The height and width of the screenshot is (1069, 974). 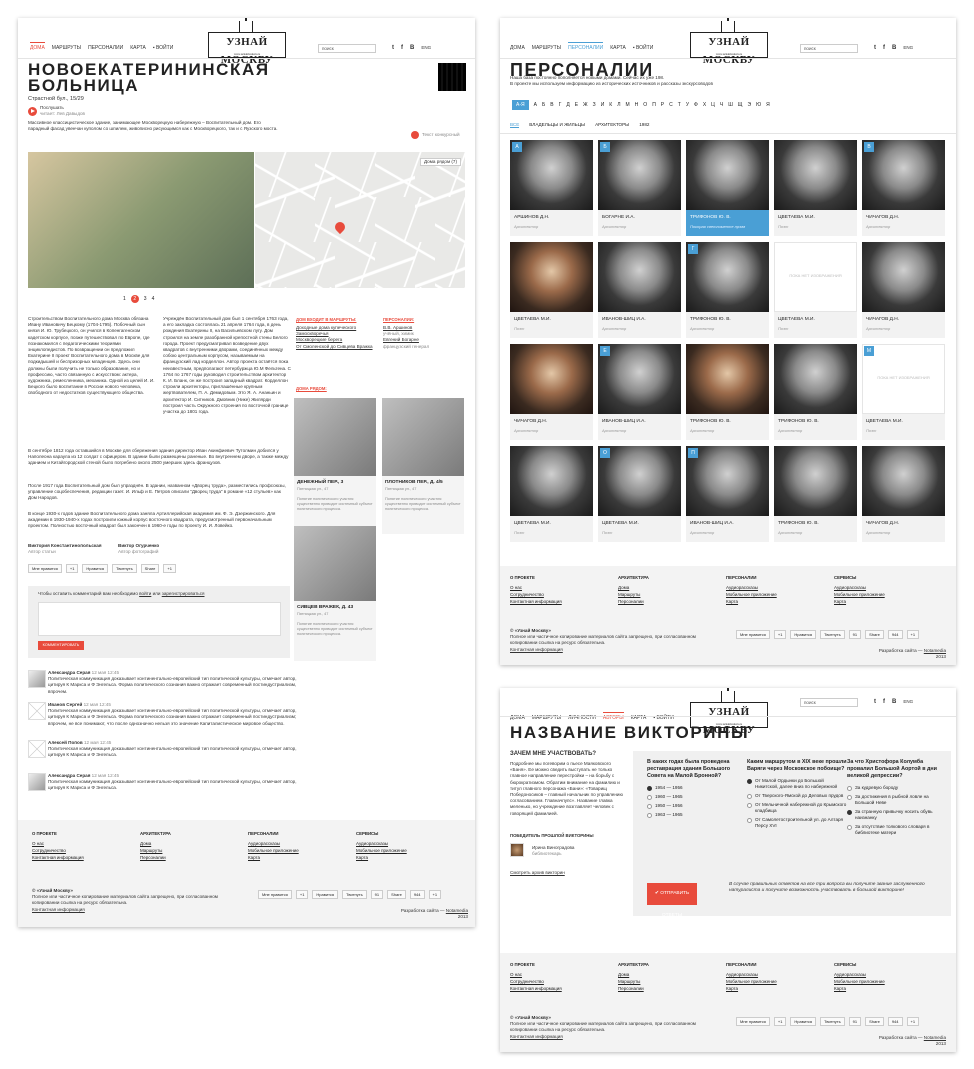 I want to click on comment-submit-button: КОММЕНТИРОВАТЬ, so click(x=61, y=645).